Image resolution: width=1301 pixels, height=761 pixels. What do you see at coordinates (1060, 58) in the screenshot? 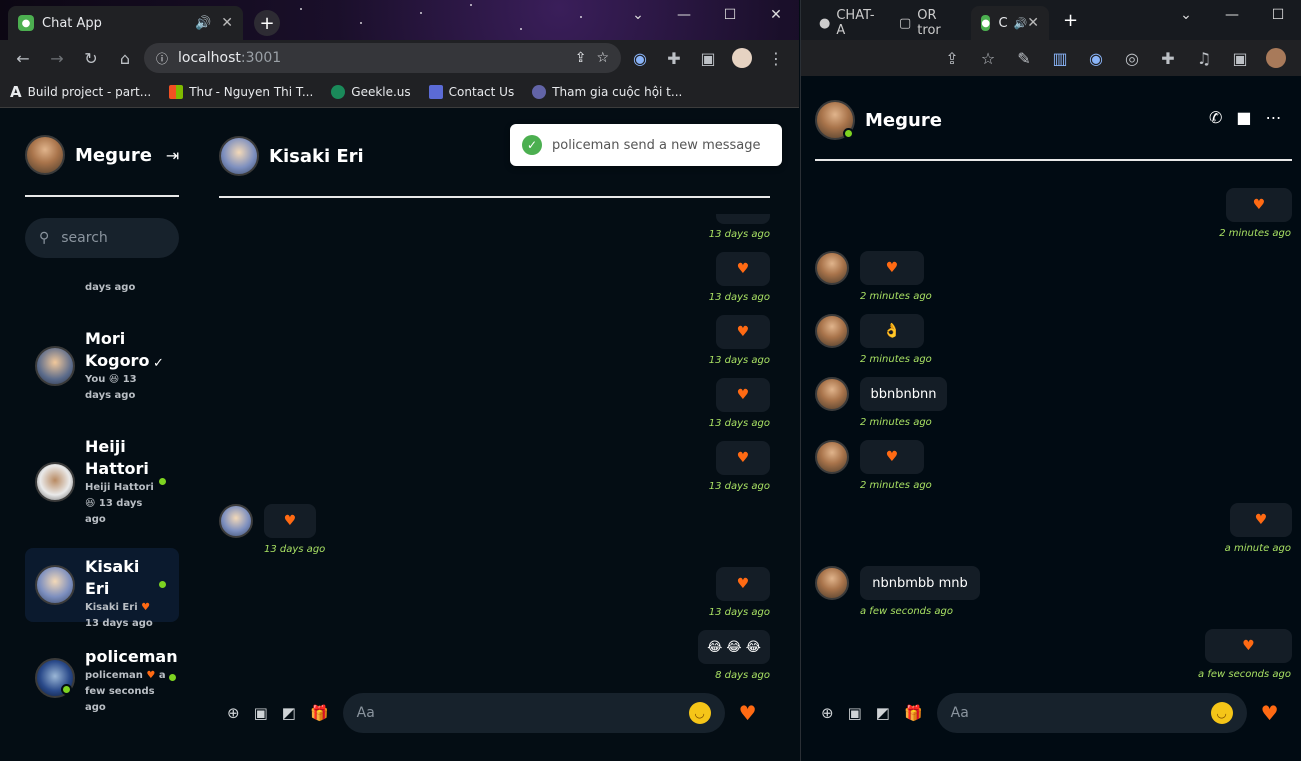
I see `extension-icon: ▥` at bounding box center [1060, 58].